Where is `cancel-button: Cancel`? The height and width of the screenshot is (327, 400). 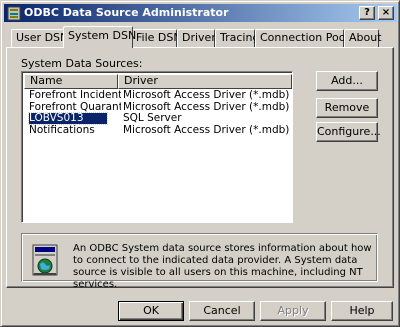
cancel-button: Cancel is located at coordinates (222, 311).